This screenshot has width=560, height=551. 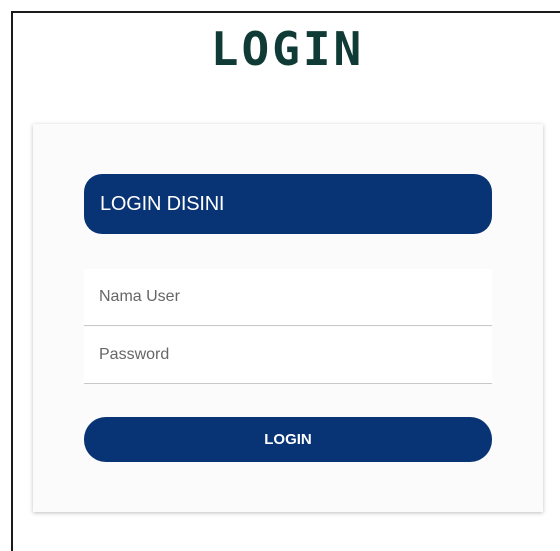 I want to click on password-field, so click(x=288, y=355).